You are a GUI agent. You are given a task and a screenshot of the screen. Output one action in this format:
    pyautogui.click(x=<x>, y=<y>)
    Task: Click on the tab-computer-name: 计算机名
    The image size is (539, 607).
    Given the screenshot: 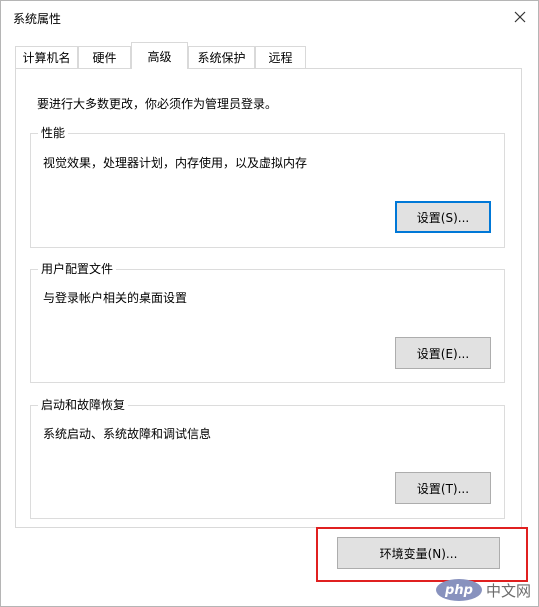 What is the action you would take?
    pyautogui.click(x=46, y=57)
    